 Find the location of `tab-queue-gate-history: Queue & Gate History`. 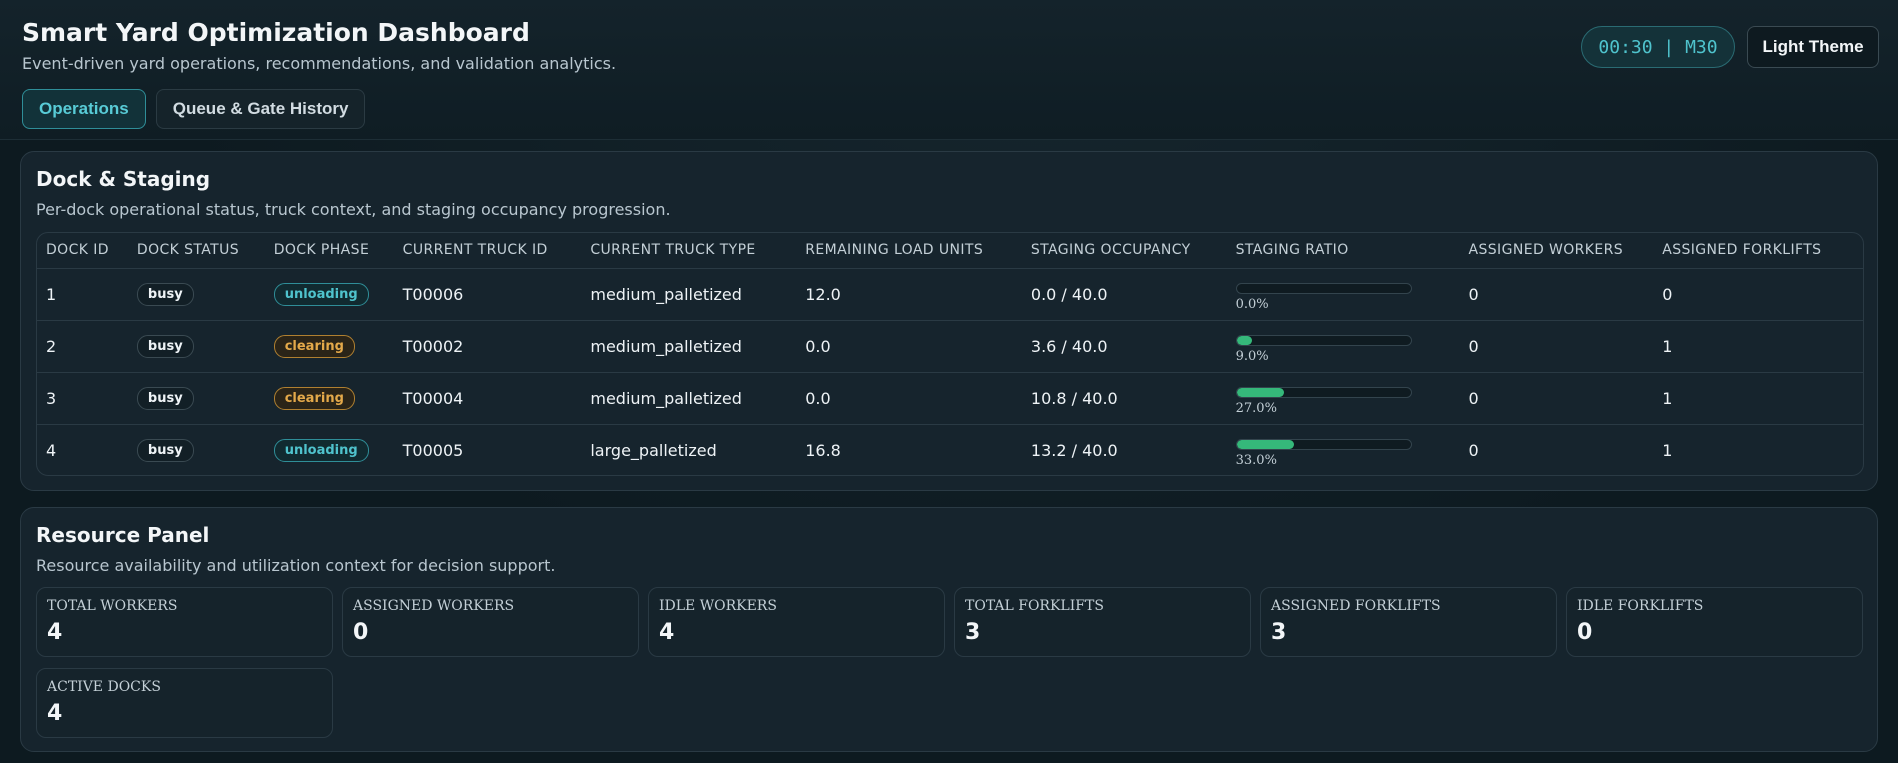

tab-queue-gate-history: Queue & Gate History is located at coordinates (260, 109).